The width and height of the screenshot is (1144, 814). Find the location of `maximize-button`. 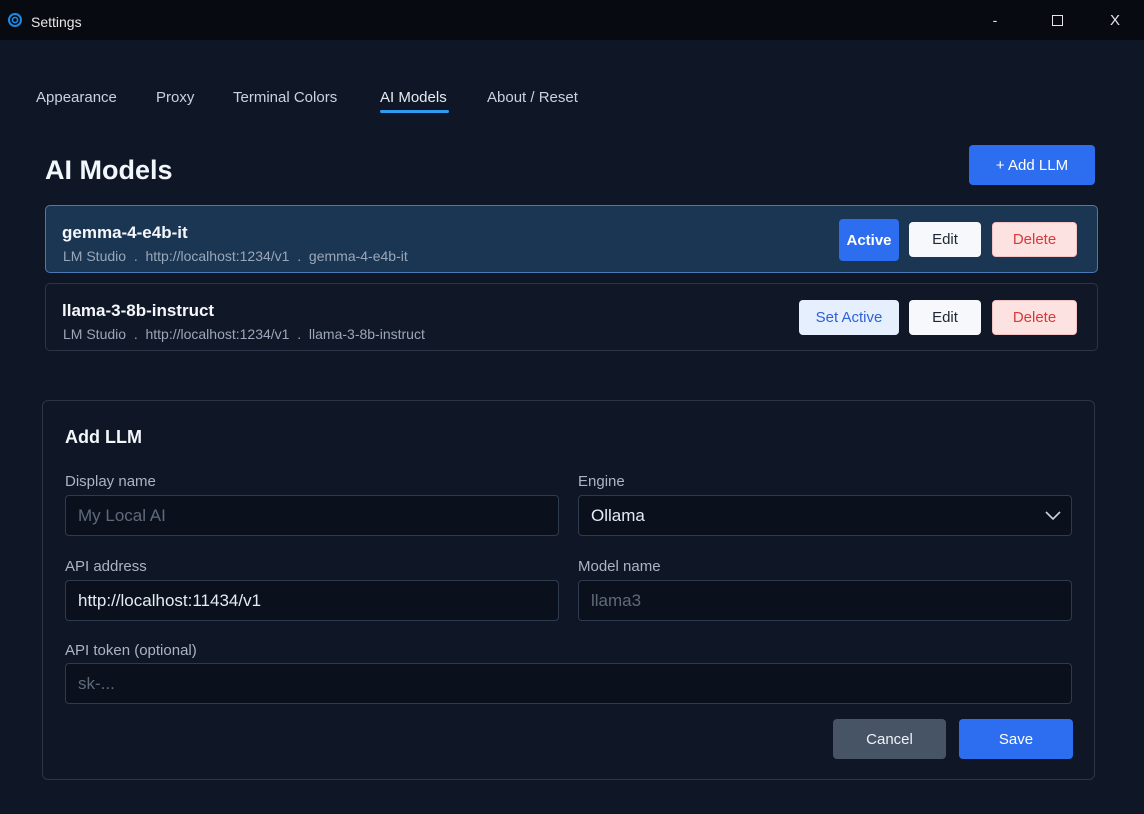

maximize-button is located at coordinates (1057, 20).